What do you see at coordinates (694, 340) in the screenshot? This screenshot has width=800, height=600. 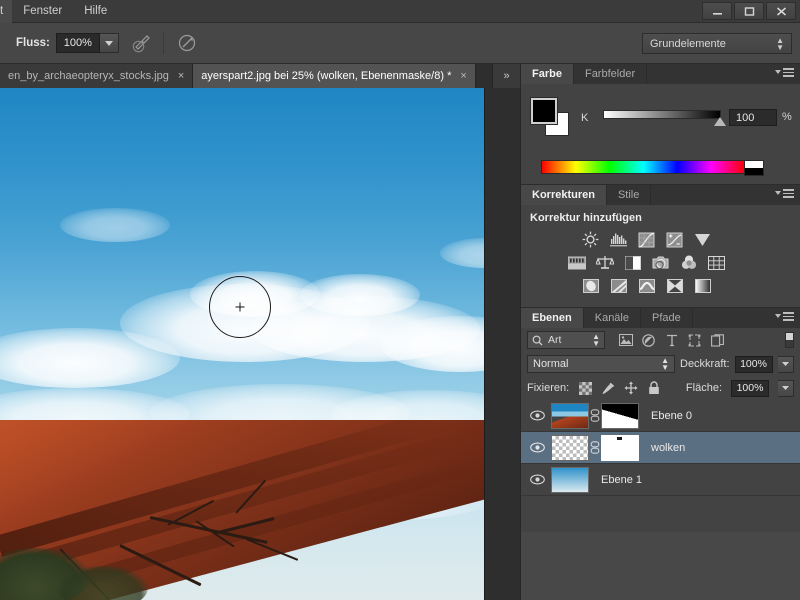 I see `shape-layer-filter-icon` at bounding box center [694, 340].